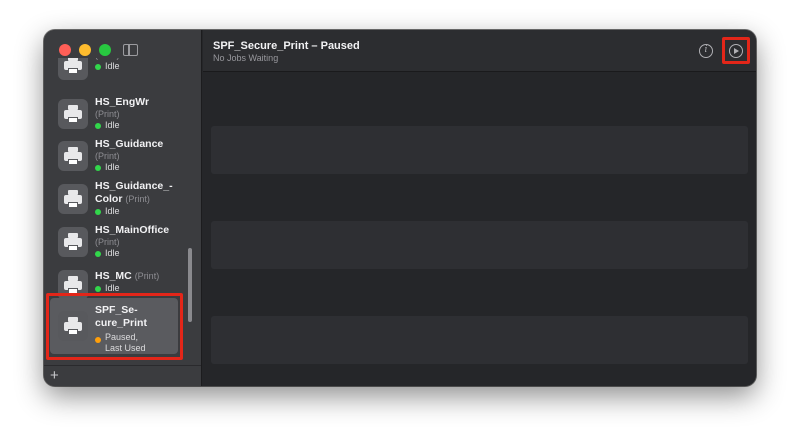 The width and height of the screenshot is (800, 444). I want to click on printer-text: HS_MainOffice (Print) Idle, so click(140, 241).